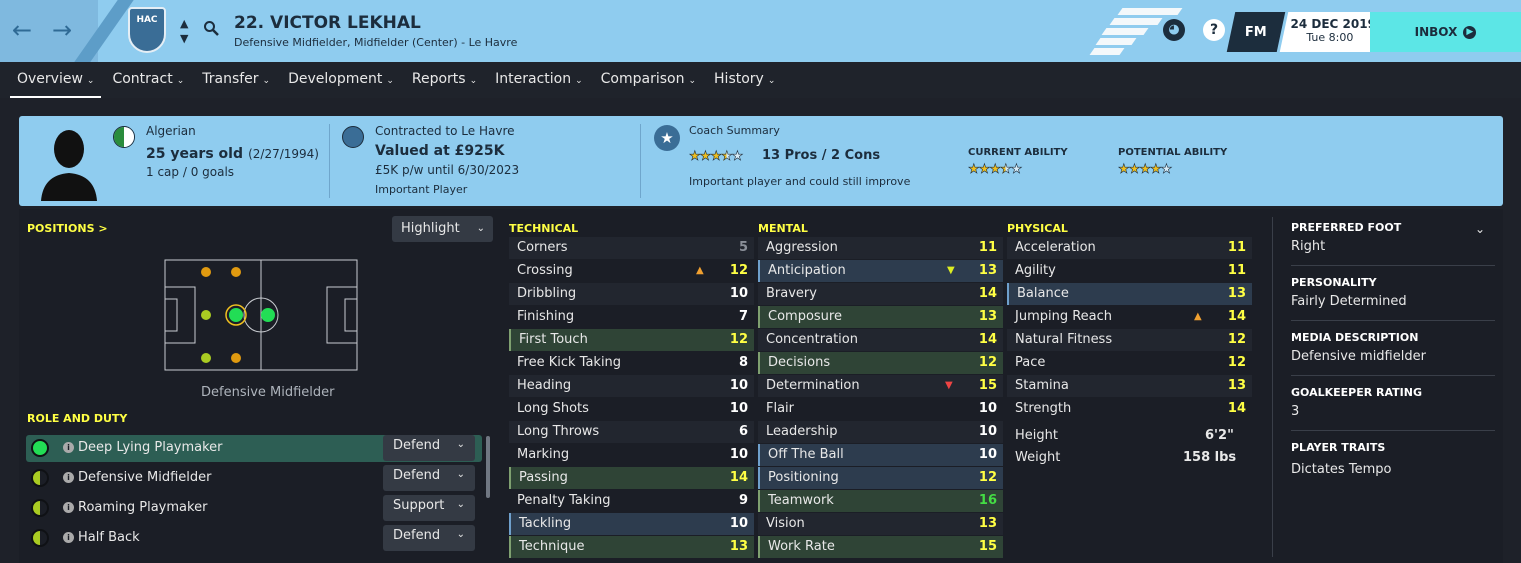 The height and width of the screenshot is (563, 1521). I want to click on attribute-row-passing: Passing 14, so click(631, 478).